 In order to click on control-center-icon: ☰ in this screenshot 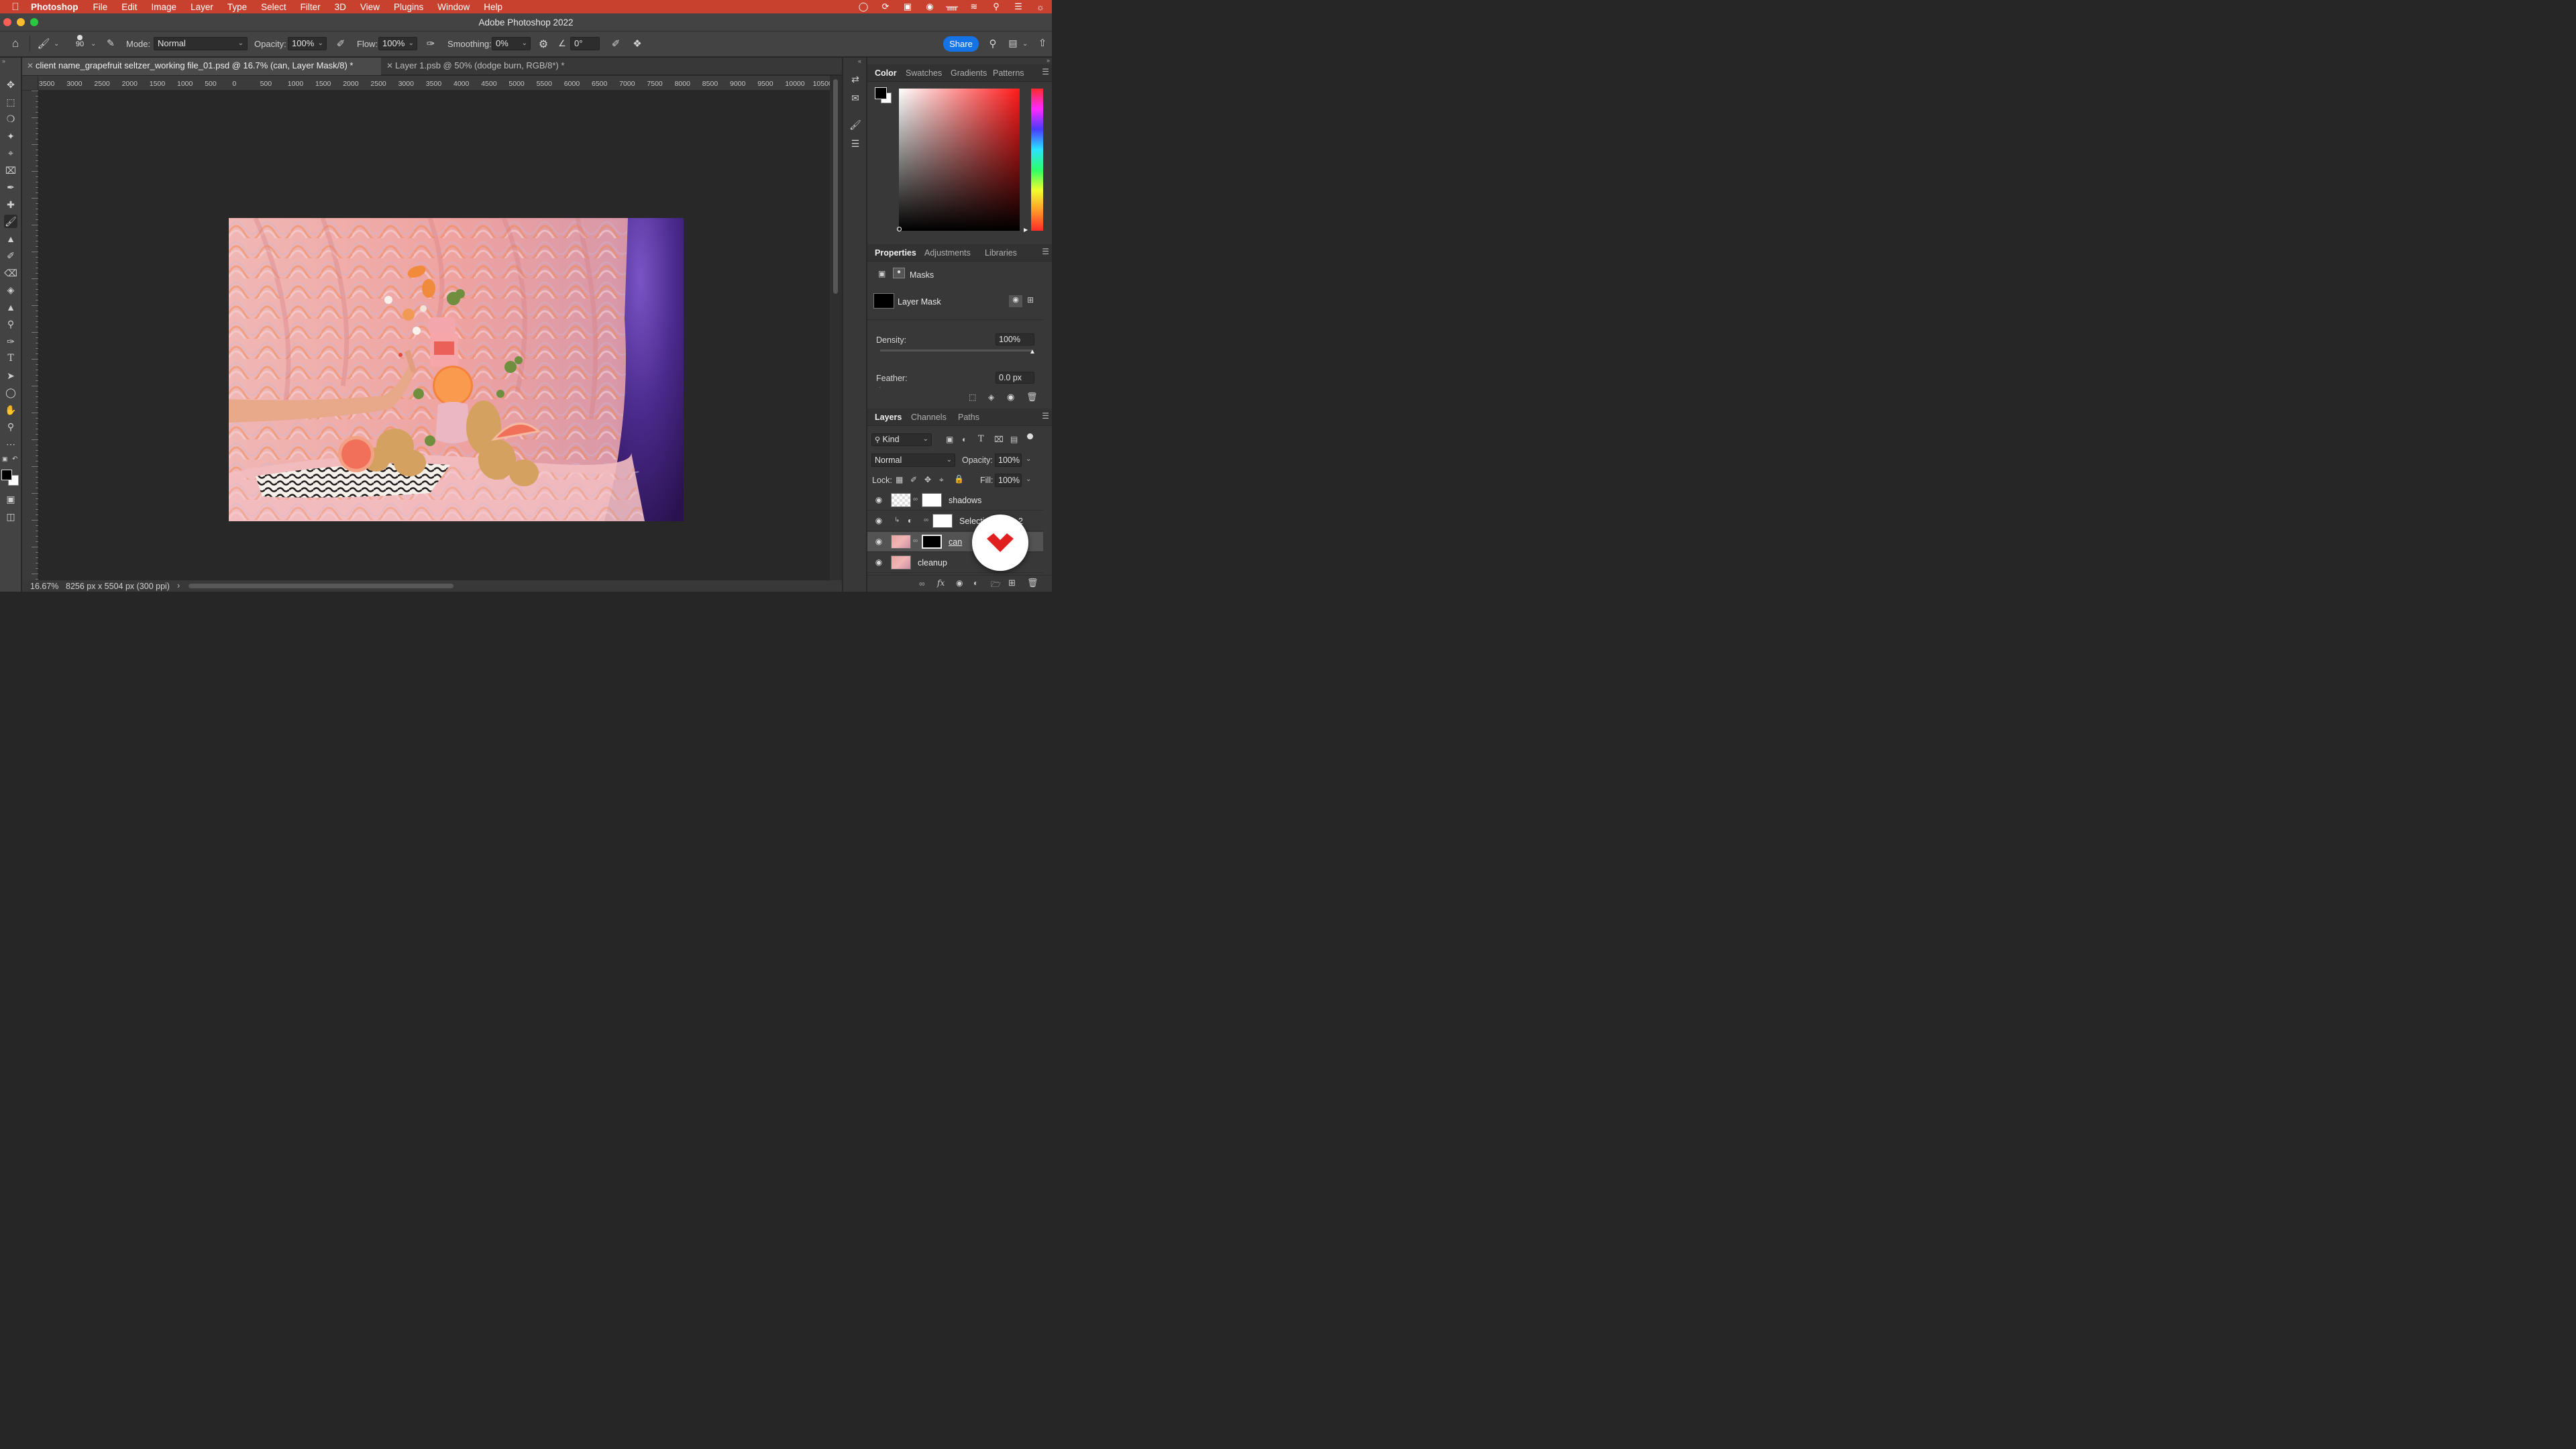, I will do `click(1018, 6)`.